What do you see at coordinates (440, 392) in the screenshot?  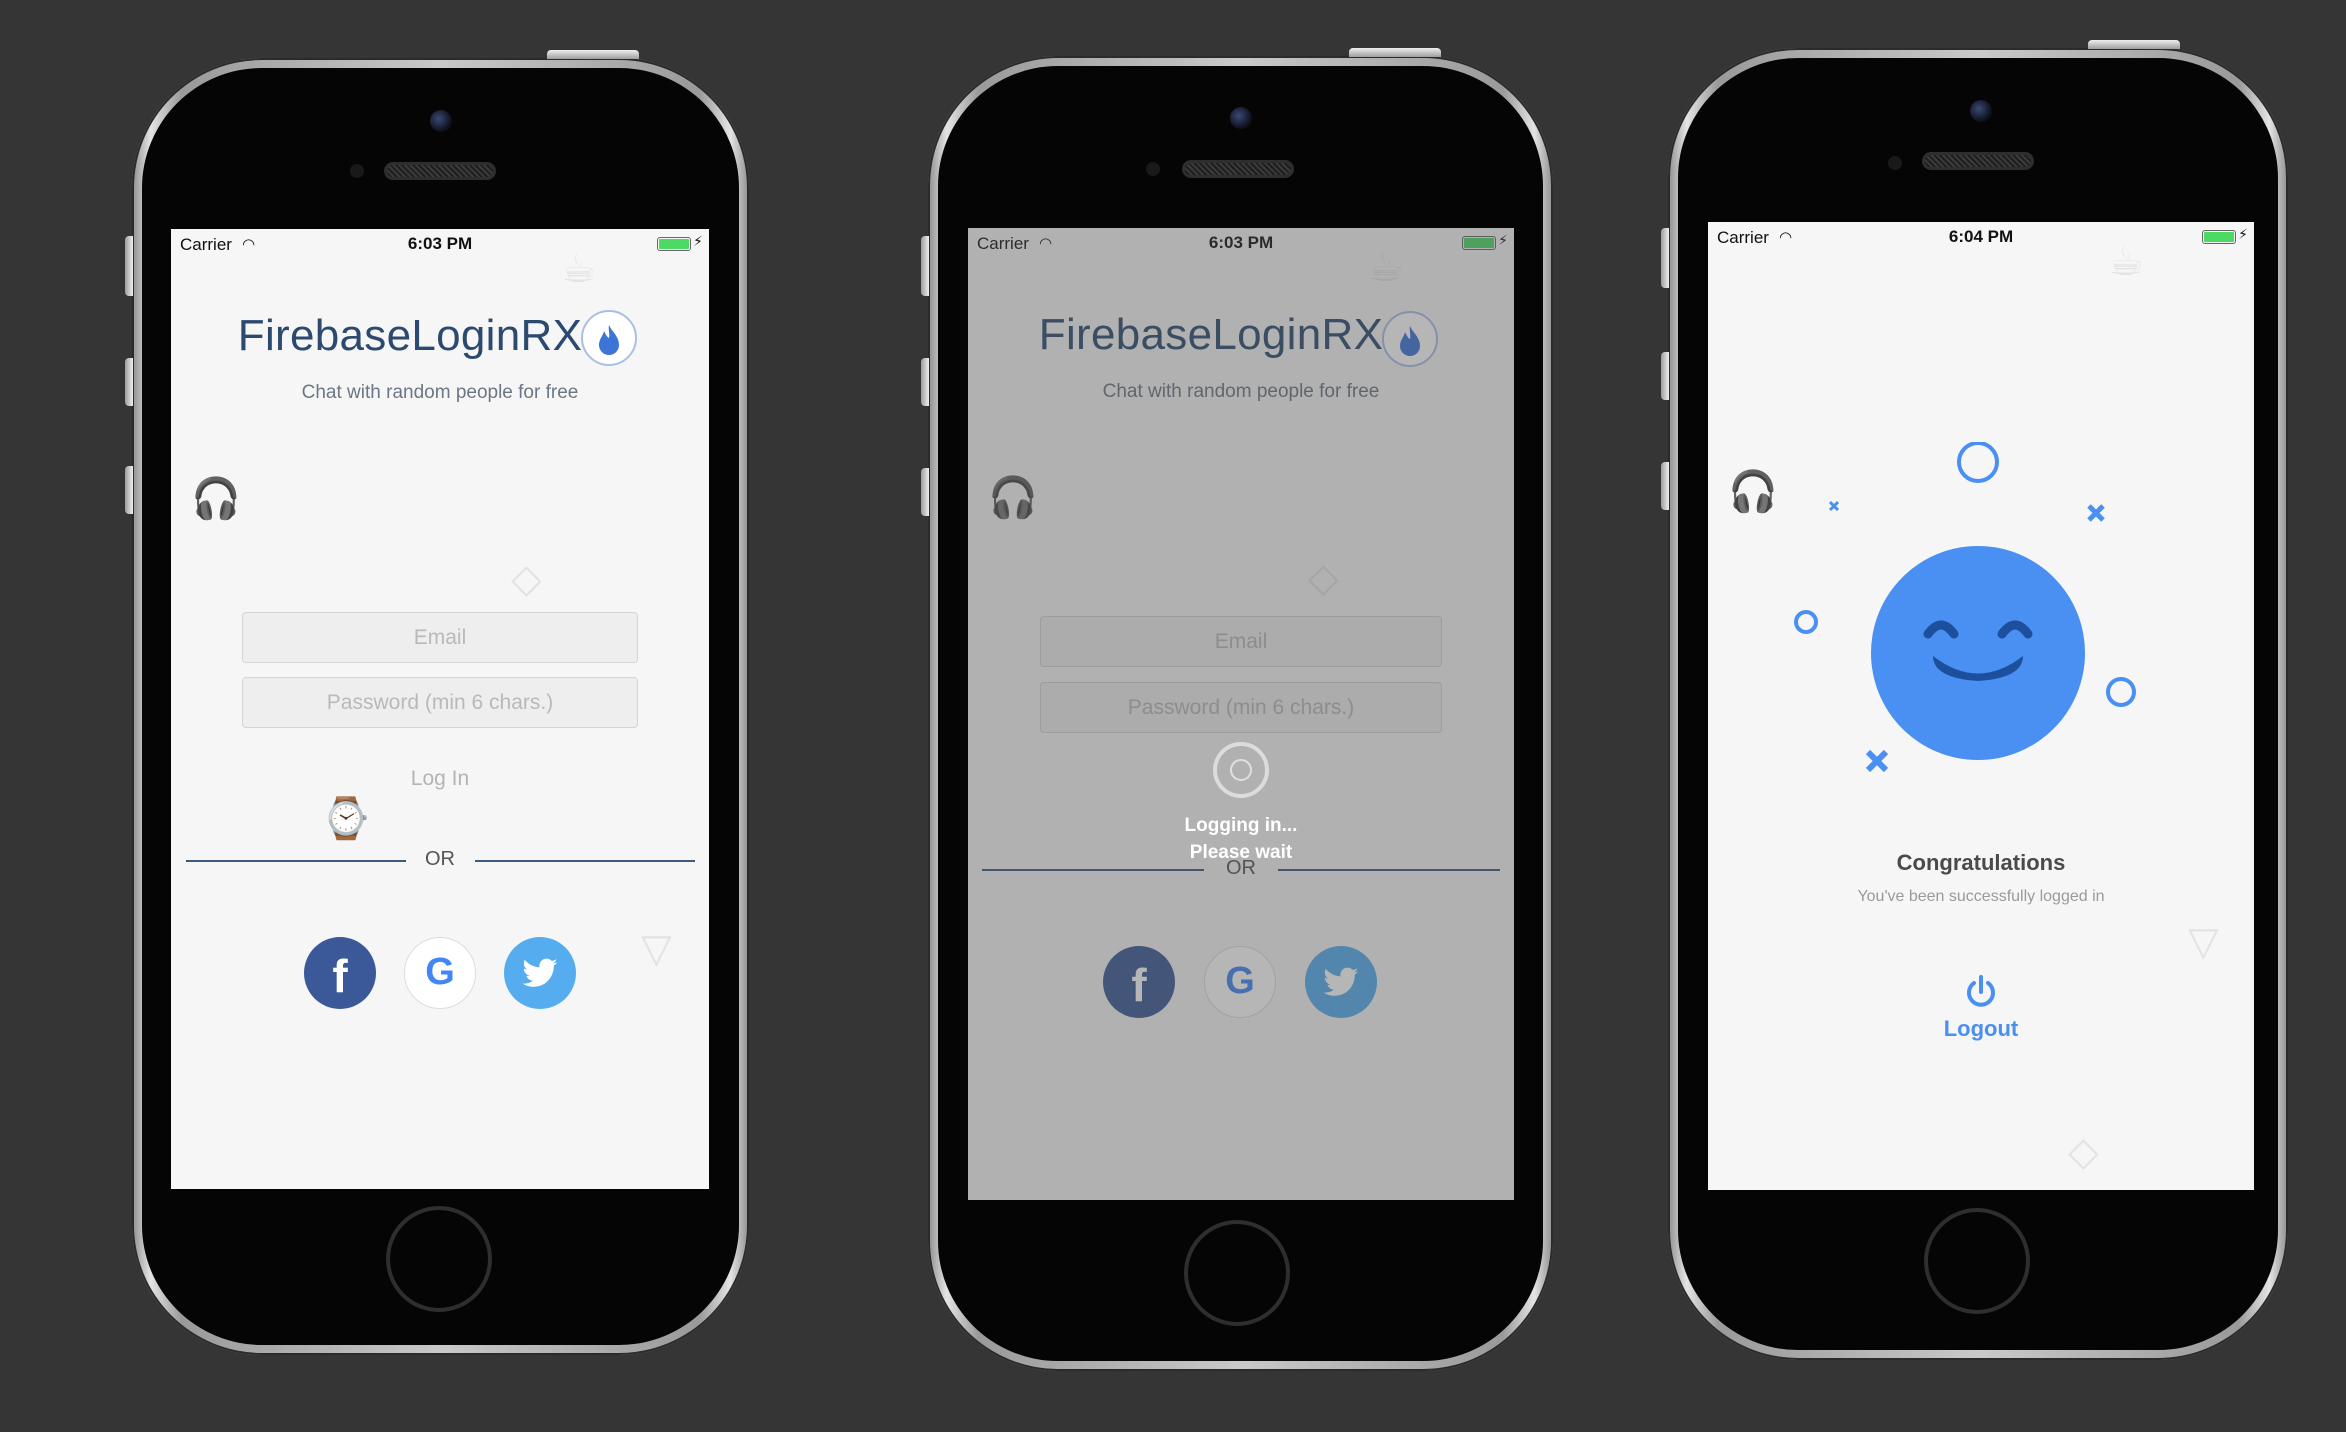 I see `app-subtitle: Chat with random people for free` at bounding box center [440, 392].